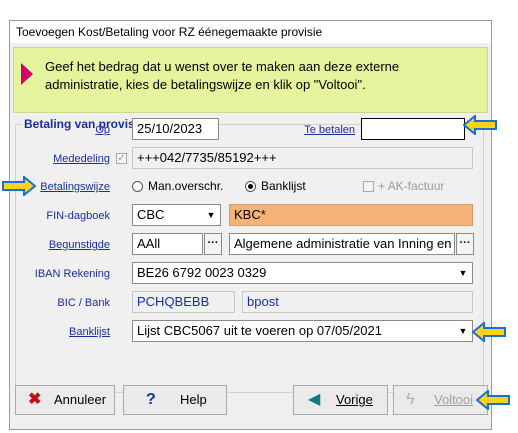  What do you see at coordinates (329, 130) in the screenshot?
I see `te-betalen-label: Te betalen` at bounding box center [329, 130].